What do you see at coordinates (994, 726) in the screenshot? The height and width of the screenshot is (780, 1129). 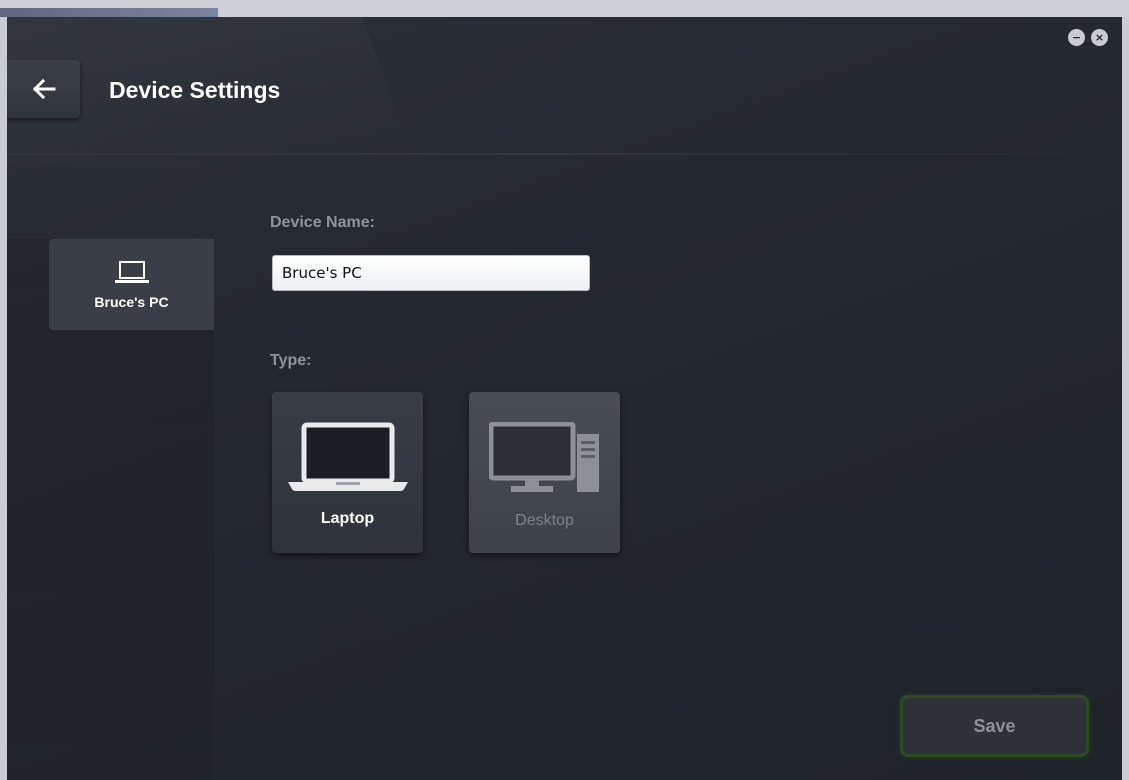 I see `save-button: Save` at bounding box center [994, 726].